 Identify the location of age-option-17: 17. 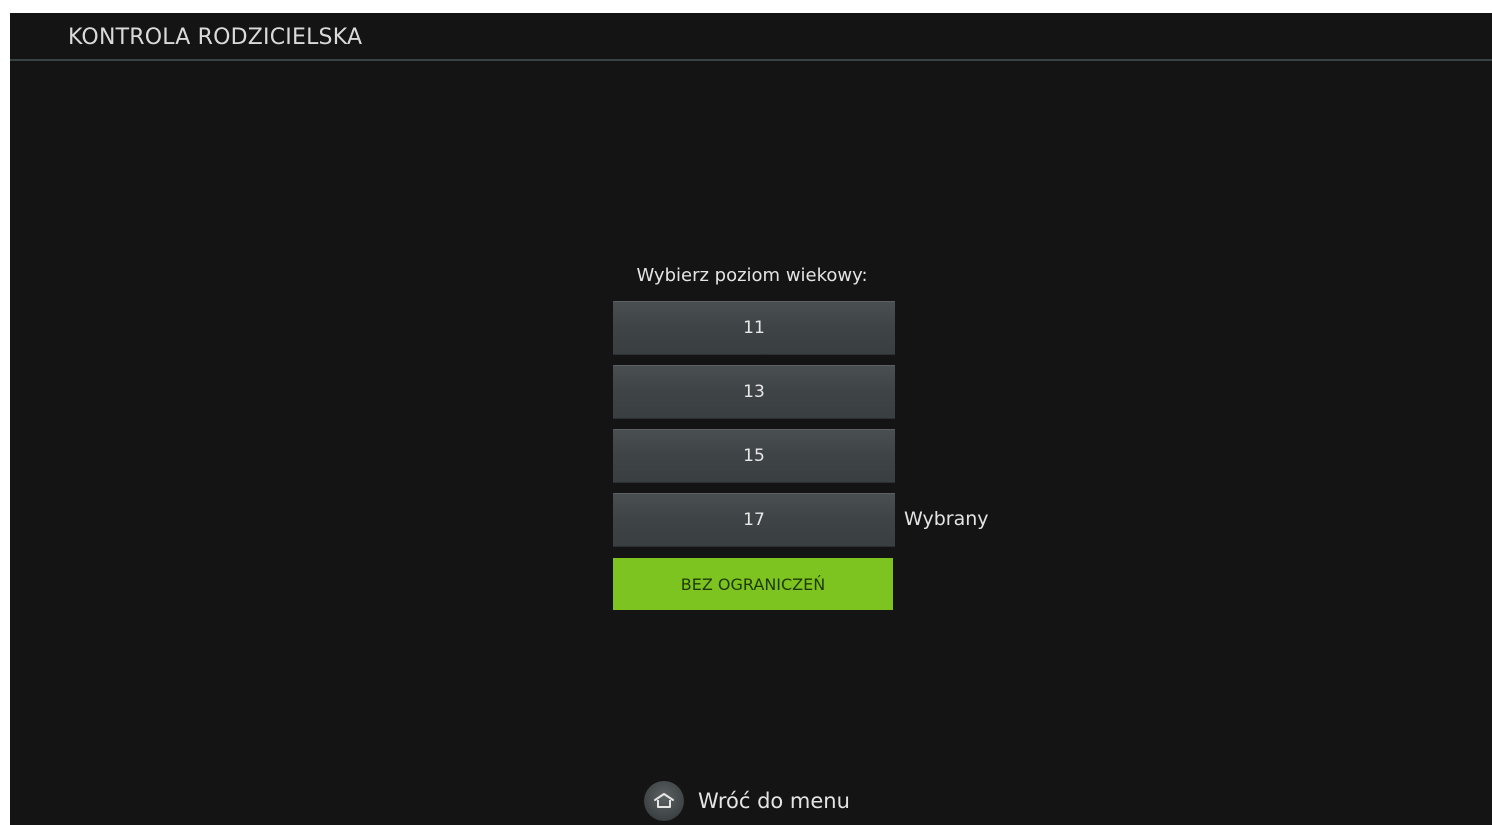
(754, 520).